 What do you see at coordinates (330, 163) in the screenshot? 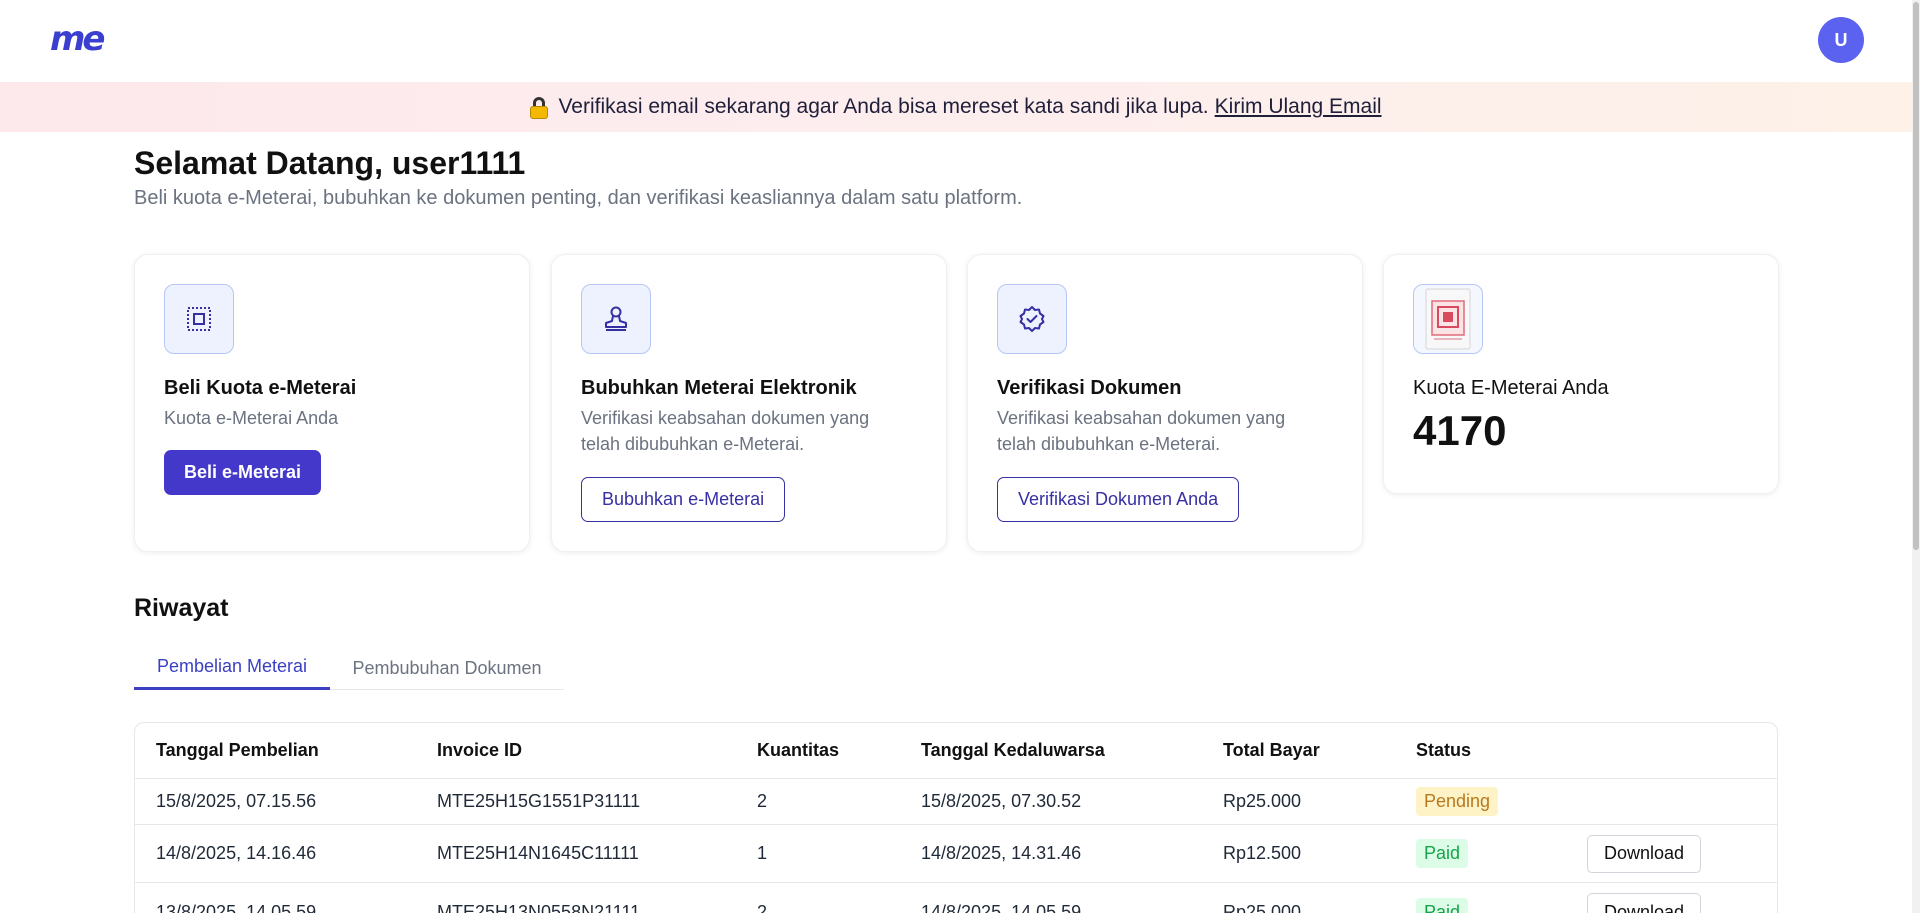
I see `page-title: Selamat Datang, user1111` at bounding box center [330, 163].